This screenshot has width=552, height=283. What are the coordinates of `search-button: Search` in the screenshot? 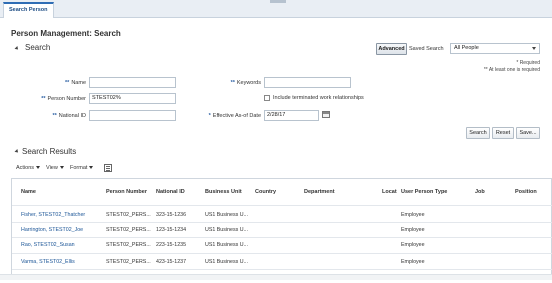 It's located at (478, 133).